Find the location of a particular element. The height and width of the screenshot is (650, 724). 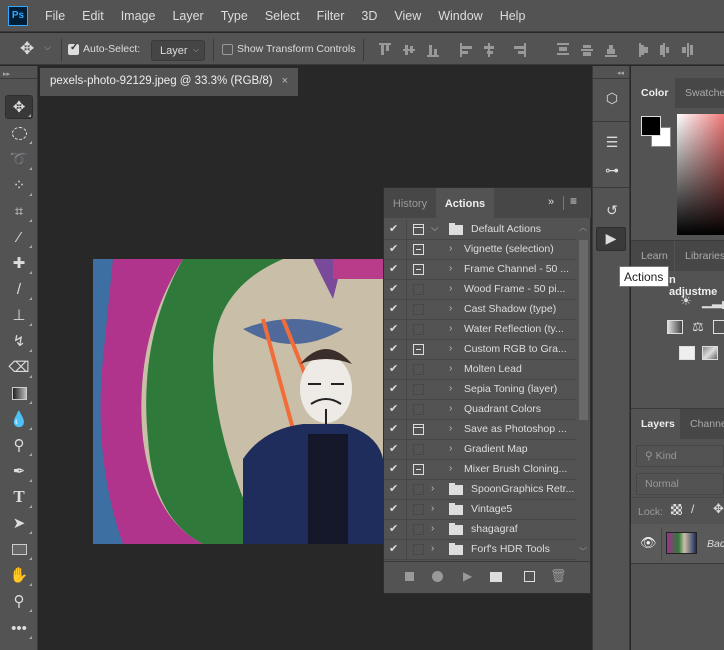

dodge-tool-icon: ⚲ is located at coordinates (19, 445).